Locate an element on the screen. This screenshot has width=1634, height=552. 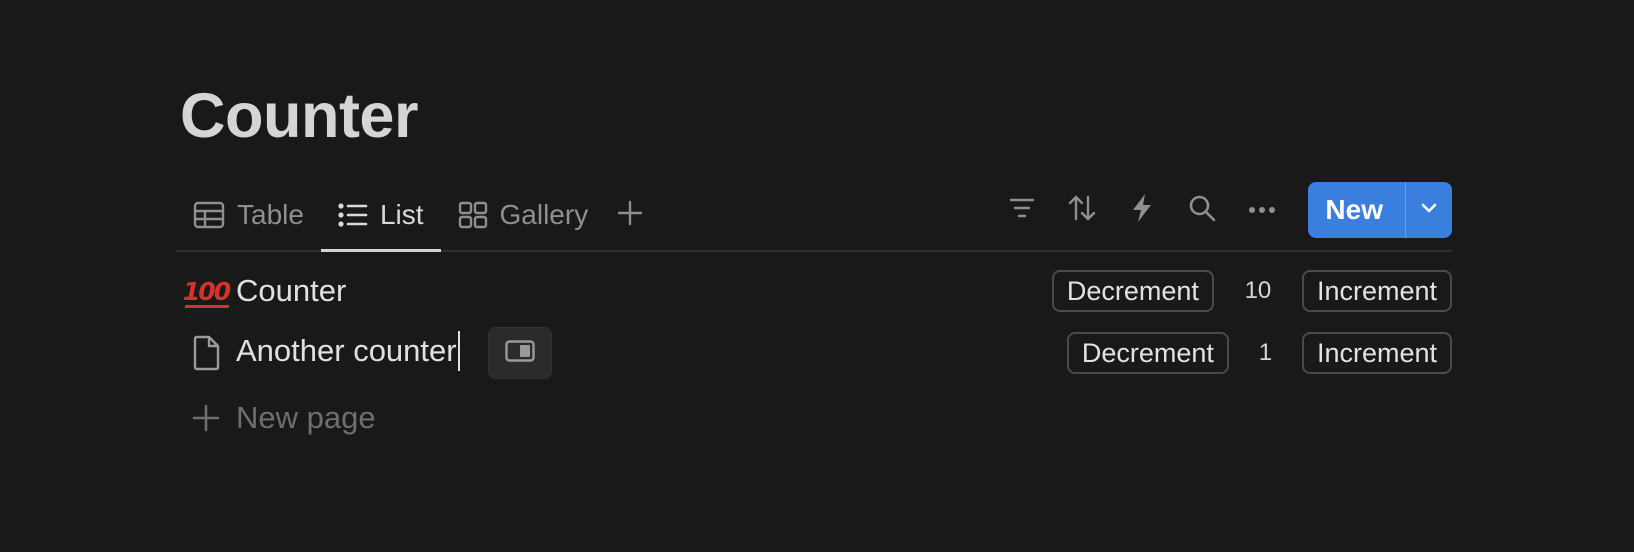
search-icon is located at coordinates (1202, 210).